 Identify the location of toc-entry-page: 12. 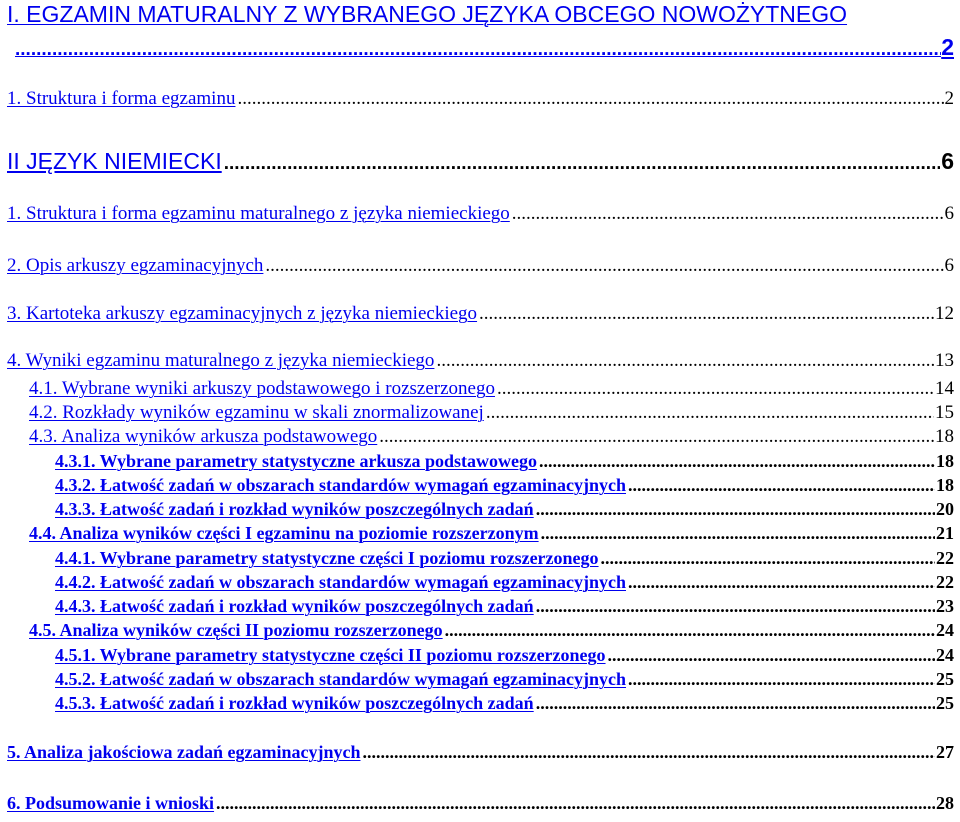
(944, 313).